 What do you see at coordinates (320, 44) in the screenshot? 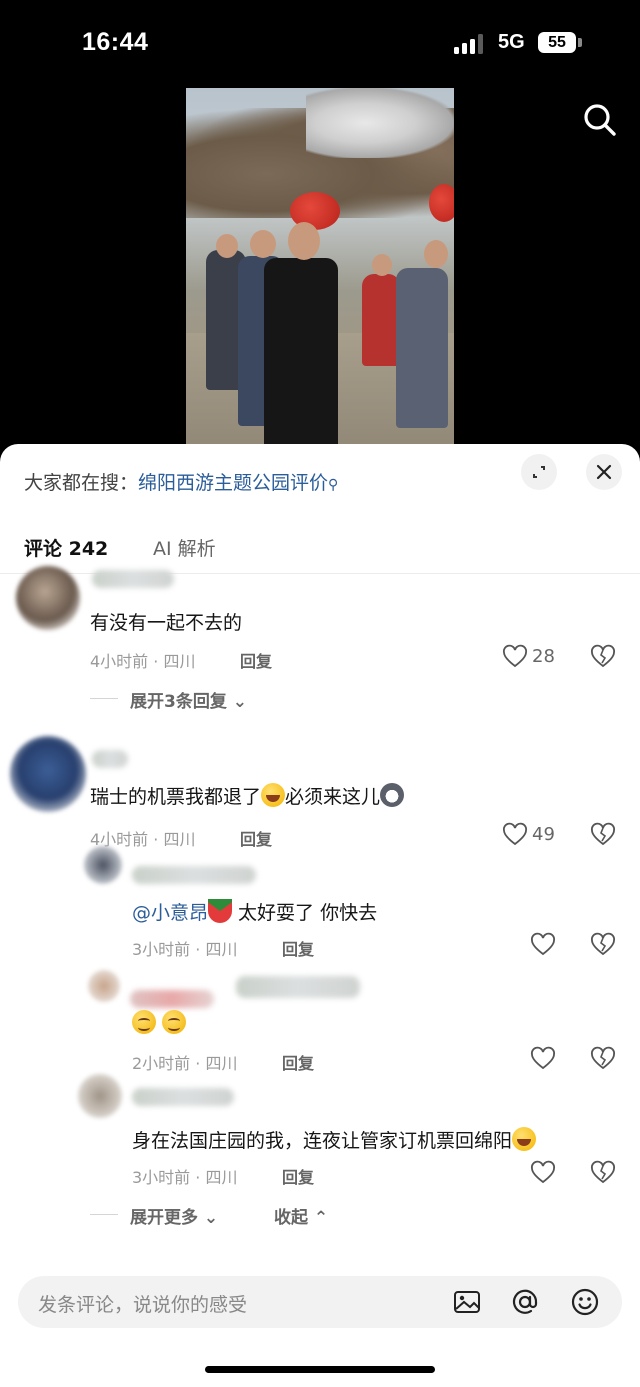
I see `status-bar: 16:44 5G 55` at bounding box center [320, 44].